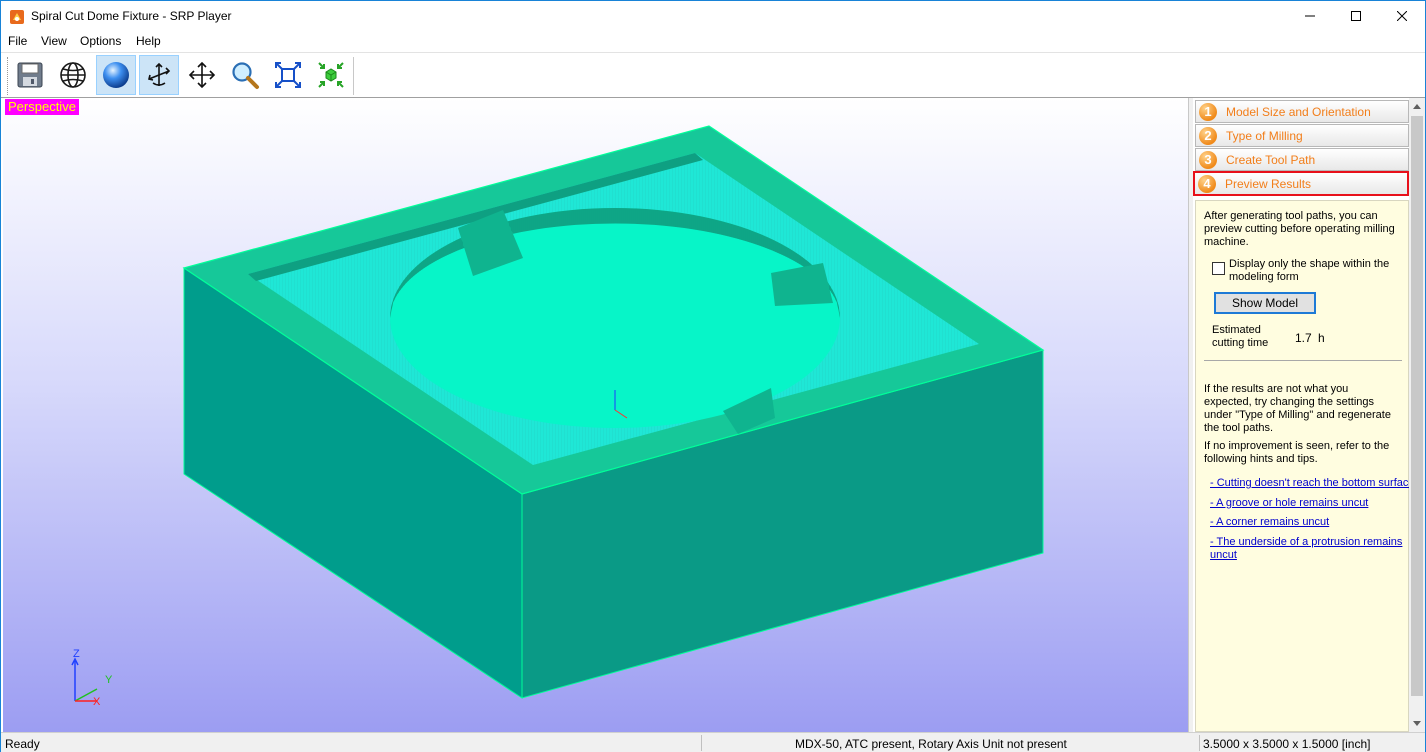 Image resolution: width=1426 pixels, height=752 pixels. What do you see at coordinates (1208, 111) in the screenshot?
I see `step-number-badge: 1` at bounding box center [1208, 111].